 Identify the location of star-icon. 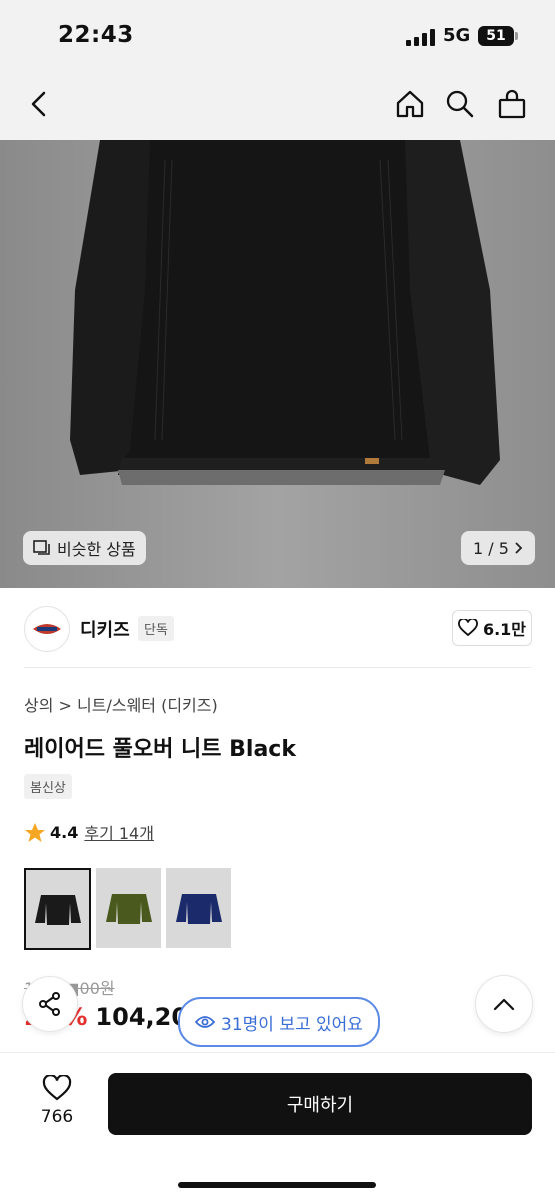
(35, 832).